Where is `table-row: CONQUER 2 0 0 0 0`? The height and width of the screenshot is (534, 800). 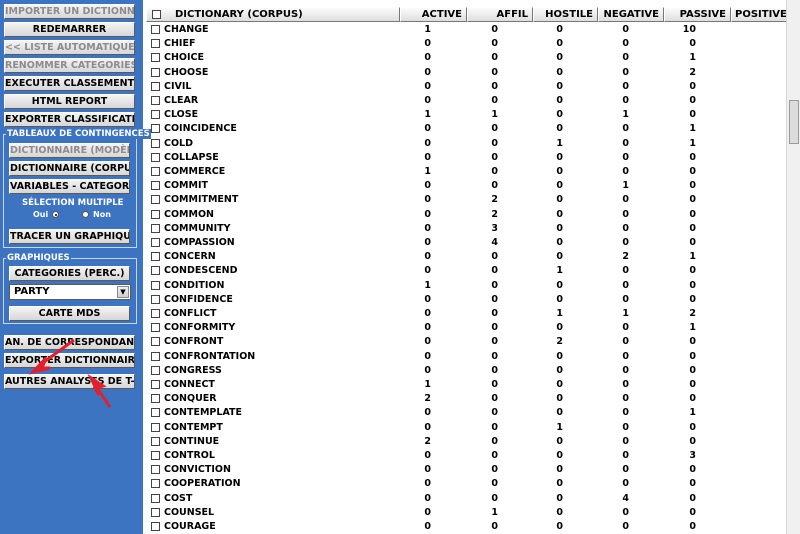
table-row: CONQUER 2 0 0 0 0 is located at coordinates (466, 399).